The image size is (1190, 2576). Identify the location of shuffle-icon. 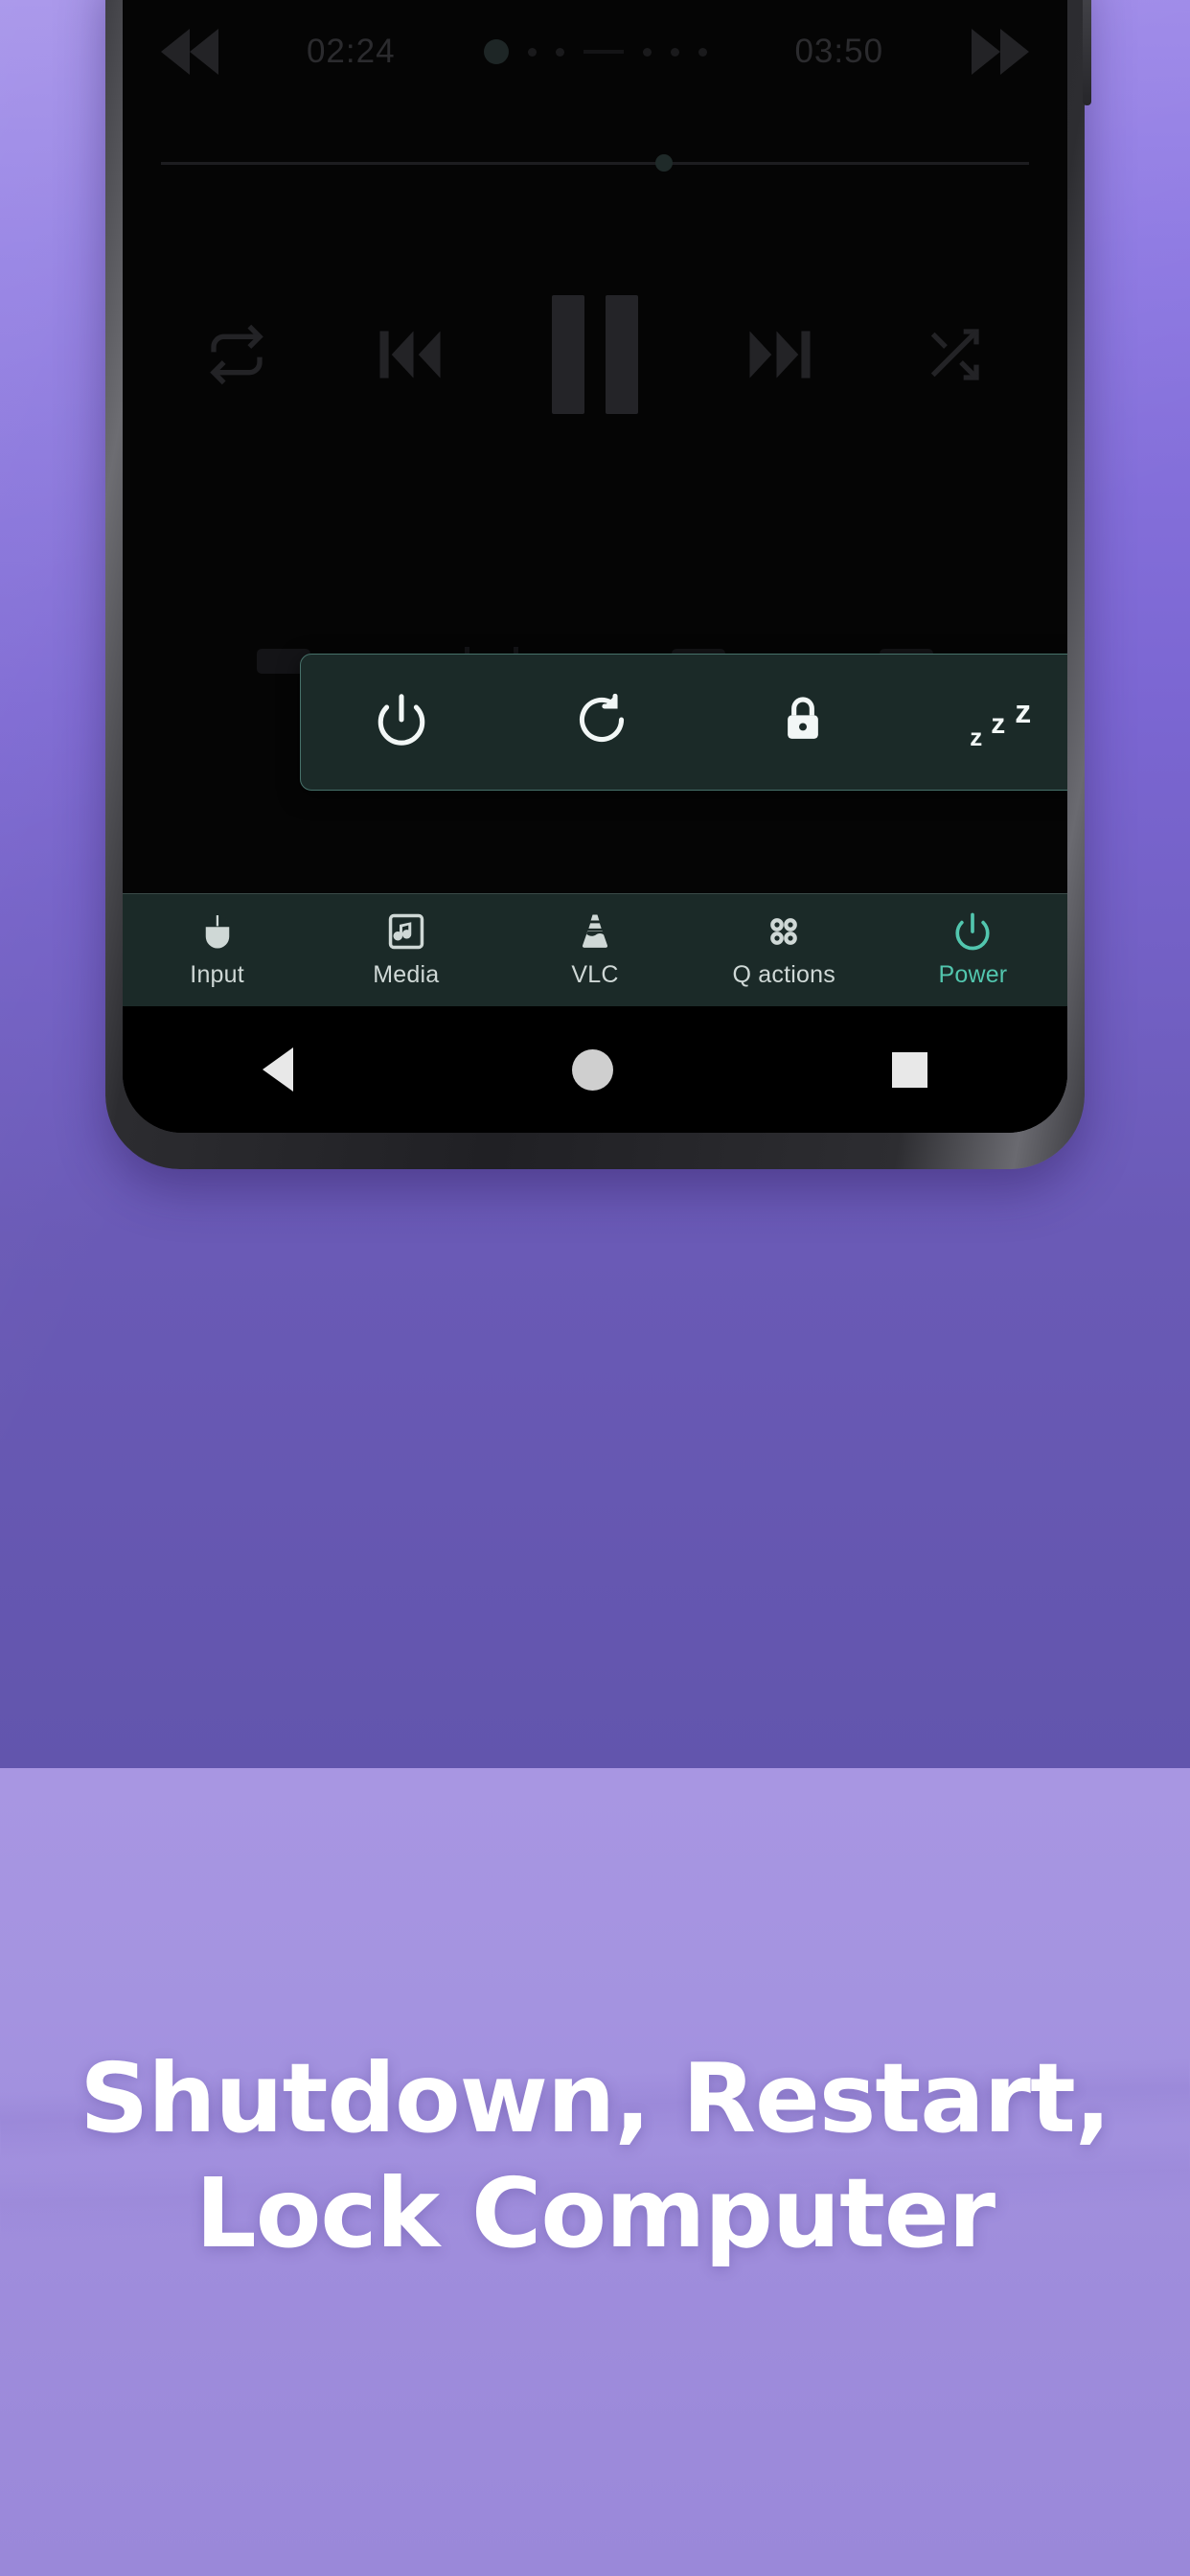
(953, 354).